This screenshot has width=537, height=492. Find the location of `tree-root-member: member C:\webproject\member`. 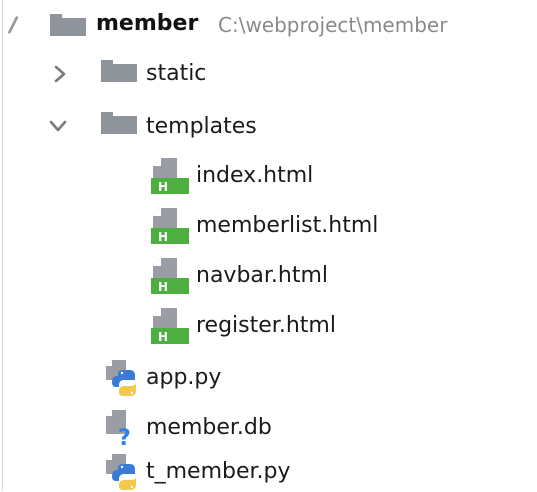

tree-root-member: member C:\webproject\member is located at coordinates (268, 24).